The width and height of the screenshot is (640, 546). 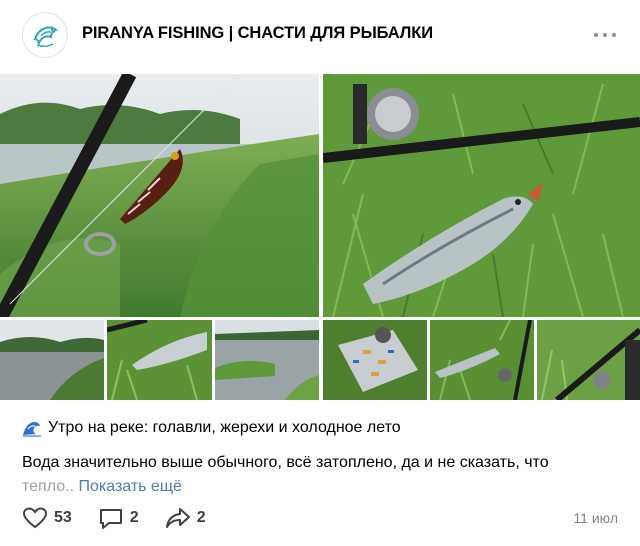 I want to click on comment-button: 2, so click(x=118, y=518).